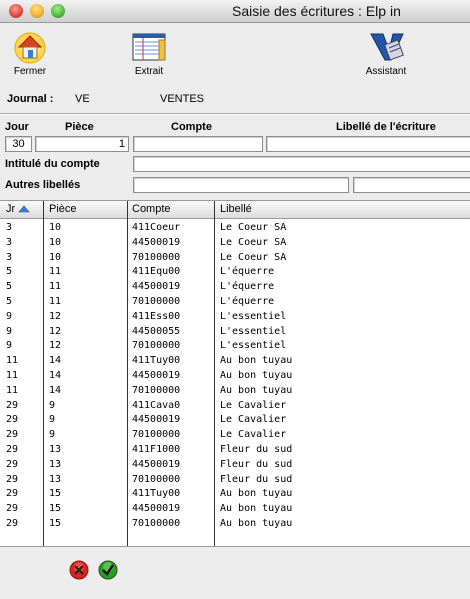 The width and height of the screenshot is (470, 599). I want to click on table-row: 29 13 411F1000 Fleur du sud, so click(235, 450).